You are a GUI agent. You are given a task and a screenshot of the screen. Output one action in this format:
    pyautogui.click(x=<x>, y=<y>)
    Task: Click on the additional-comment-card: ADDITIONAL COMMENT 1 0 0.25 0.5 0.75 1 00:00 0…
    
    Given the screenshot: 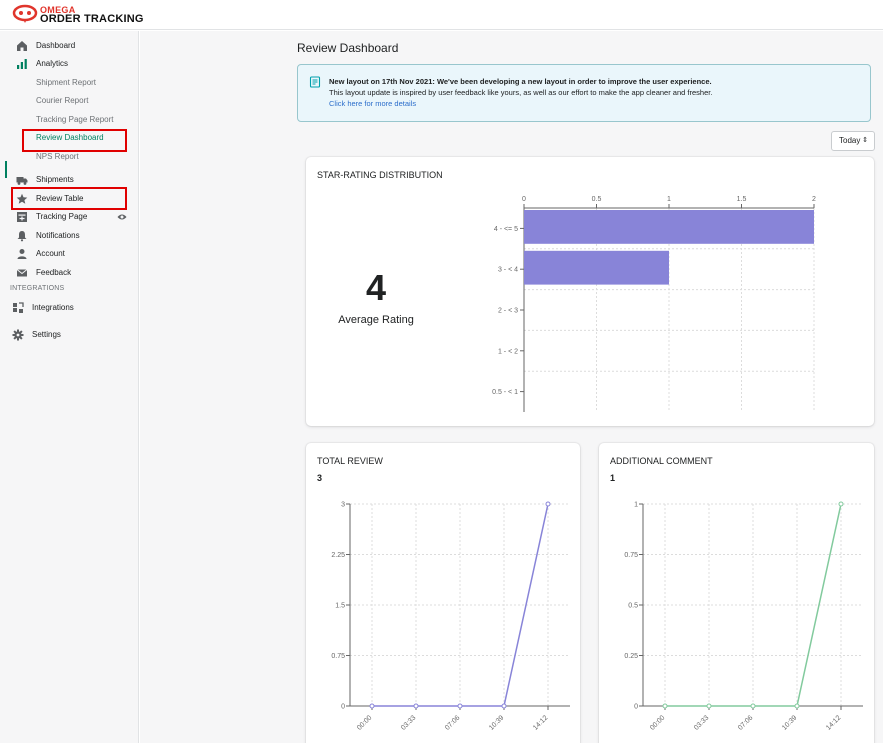 What is the action you would take?
    pyautogui.click(x=736, y=593)
    